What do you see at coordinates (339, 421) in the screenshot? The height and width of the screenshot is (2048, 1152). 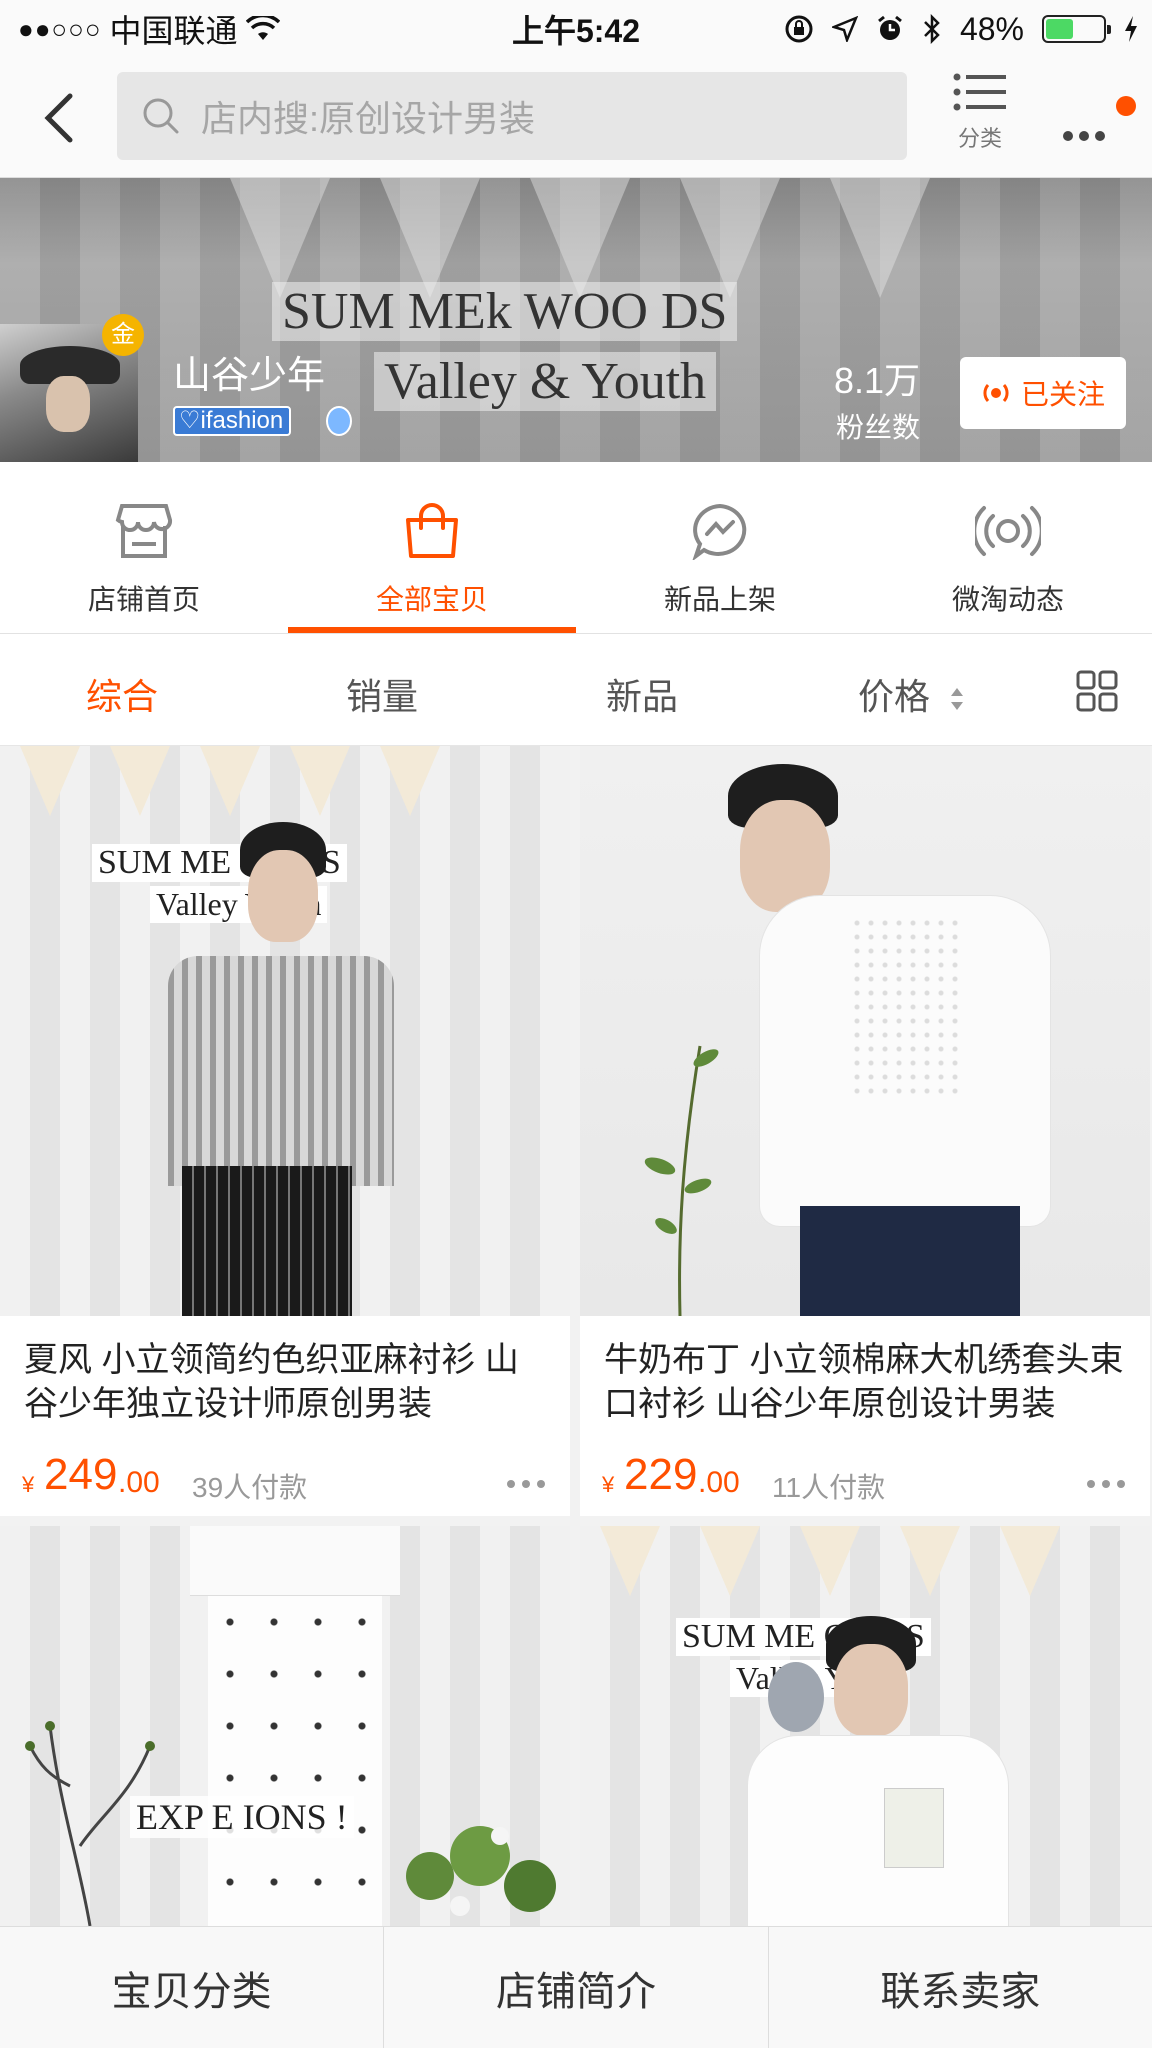 I see `crown-icon` at bounding box center [339, 421].